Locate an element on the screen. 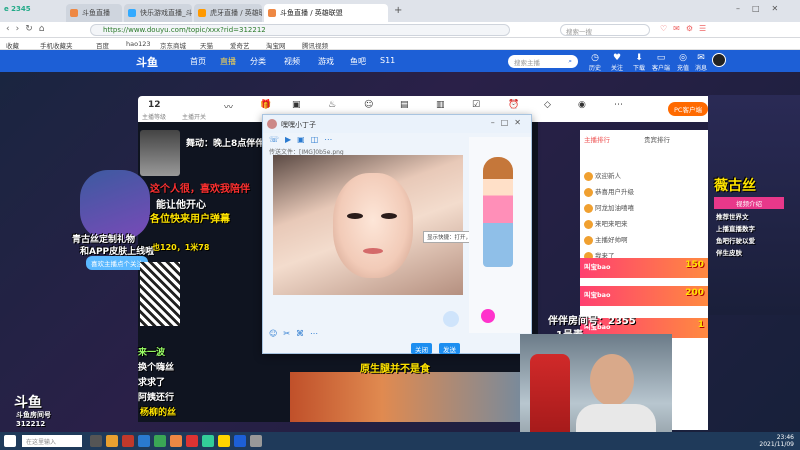  nav-fishbar: 鱼吧 is located at coordinates (358, 61).